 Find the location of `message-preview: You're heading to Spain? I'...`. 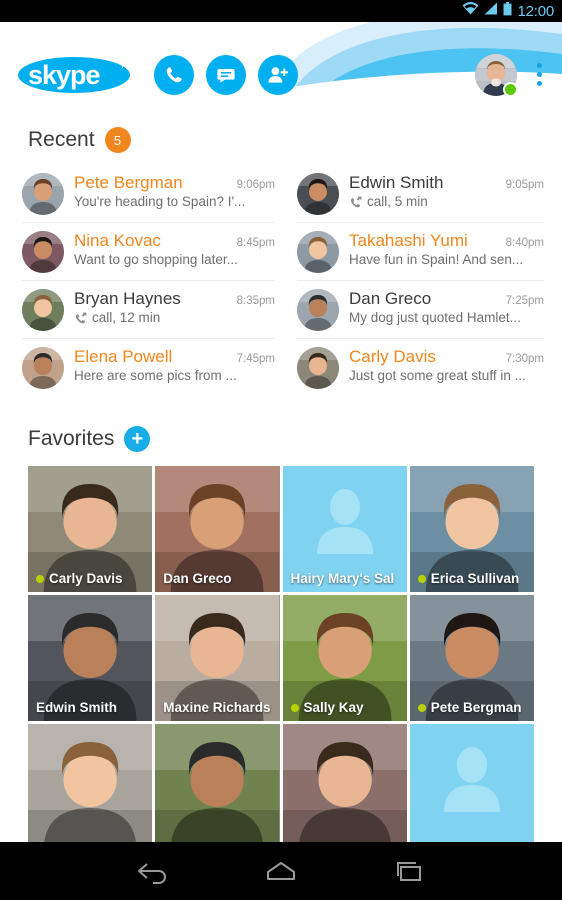

message-preview: You're heading to Spain? I'... is located at coordinates (174, 201).